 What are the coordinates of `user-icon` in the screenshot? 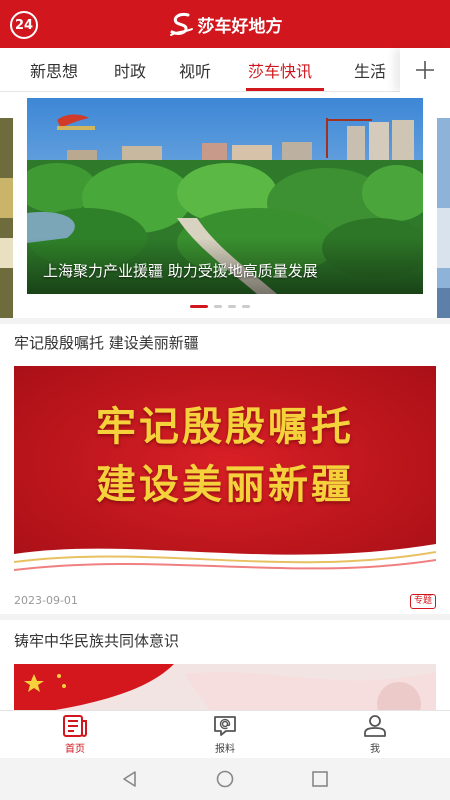 It's located at (375, 726).